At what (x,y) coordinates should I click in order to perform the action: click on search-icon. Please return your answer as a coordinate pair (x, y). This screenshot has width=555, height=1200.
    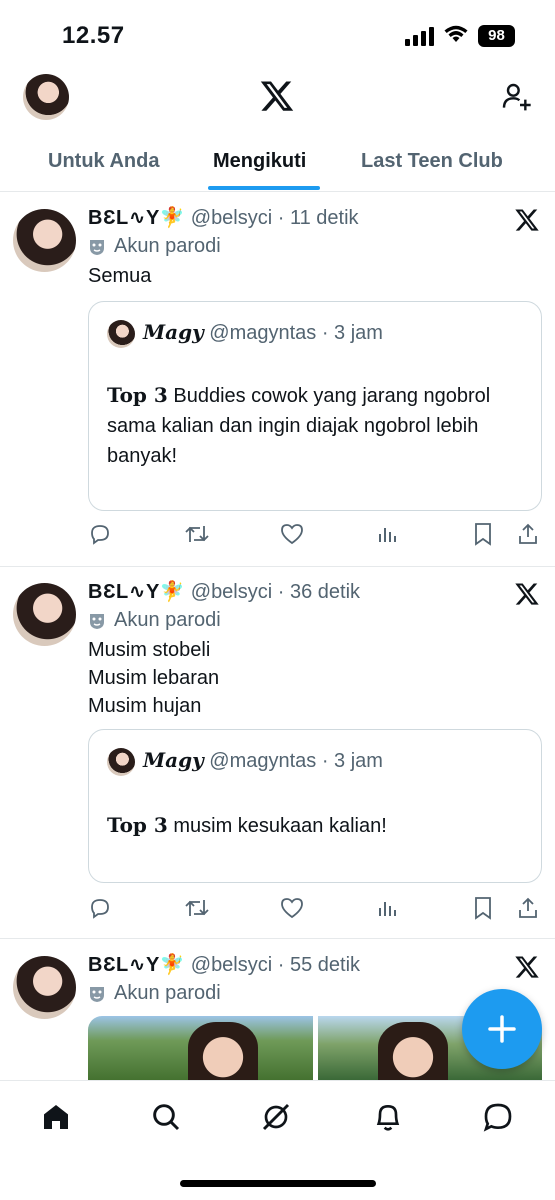
    Looking at the image, I should click on (166, 1117).